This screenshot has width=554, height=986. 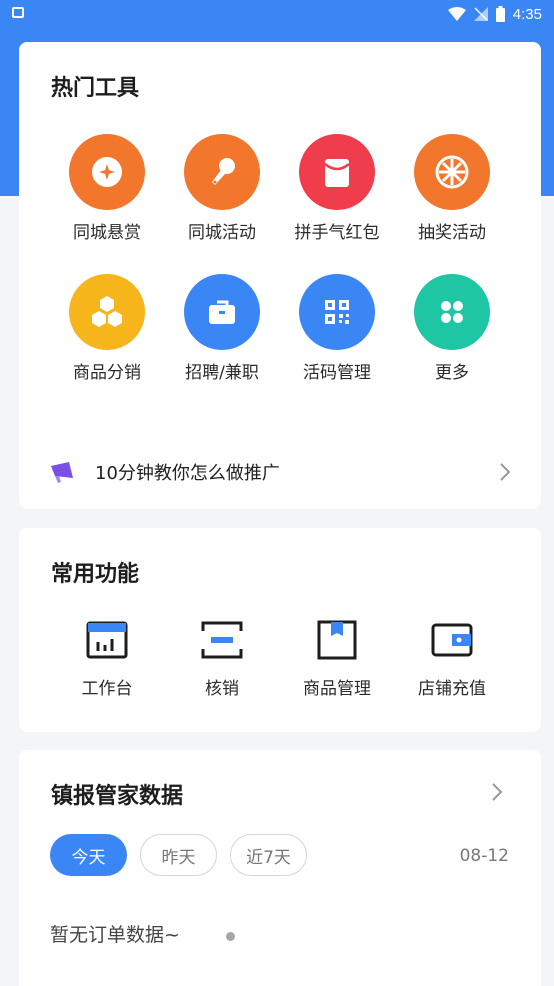 What do you see at coordinates (337, 640) in the screenshot?
I see `box-icon` at bounding box center [337, 640].